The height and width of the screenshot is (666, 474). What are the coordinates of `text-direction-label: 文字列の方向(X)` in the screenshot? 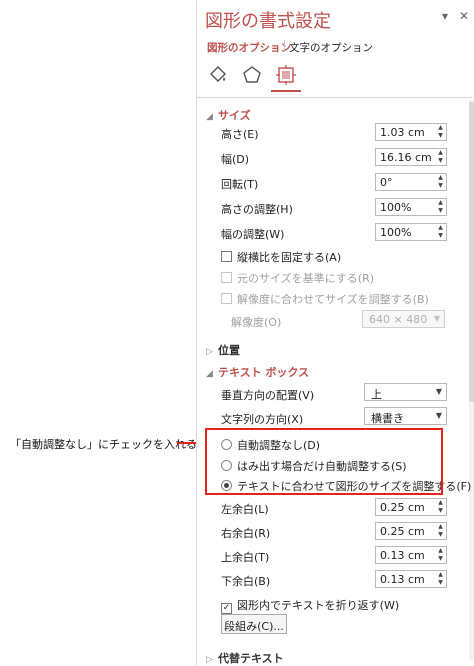 It's located at (262, 419).